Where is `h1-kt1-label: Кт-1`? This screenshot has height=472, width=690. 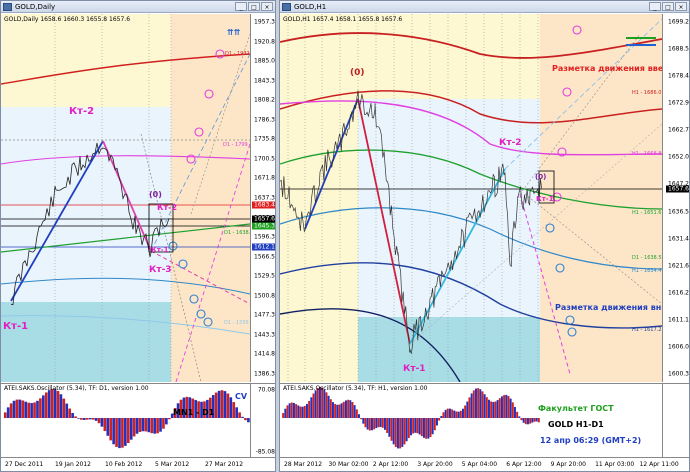 h1-kt1-label: Кт-1 is located at coordinates (414, 369).